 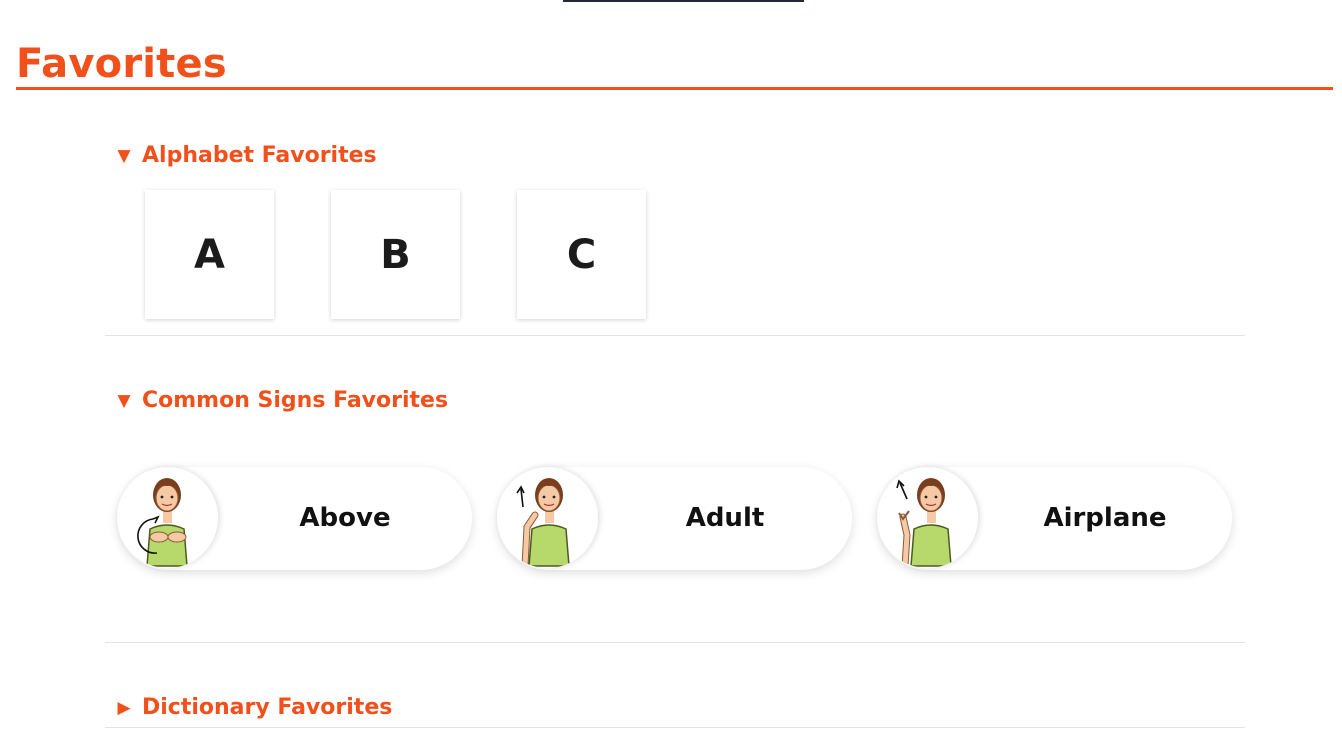 I want to click on dictionary-favorites-toggle: ▶ Dictionary Favorites, so click(x=253, y=707).